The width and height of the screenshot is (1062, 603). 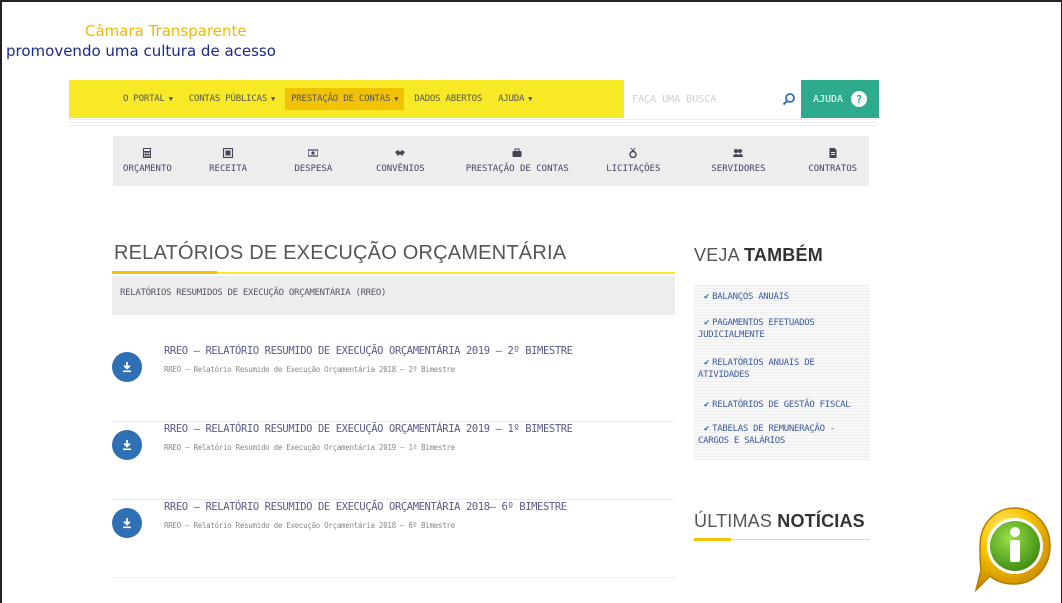 I want to click on nav-item-3: DADOS ABERTOS, so click(x=448, y=99).